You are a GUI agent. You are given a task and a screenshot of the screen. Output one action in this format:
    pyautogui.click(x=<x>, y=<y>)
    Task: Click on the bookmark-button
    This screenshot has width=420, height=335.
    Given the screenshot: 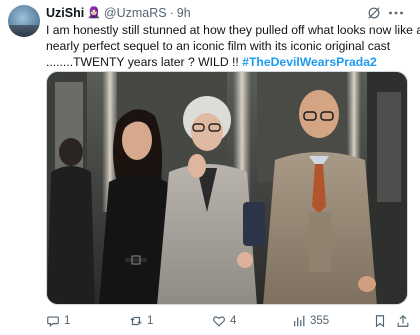 What is the action you would take?
    pyautogui.click(x=380, y=321)
    